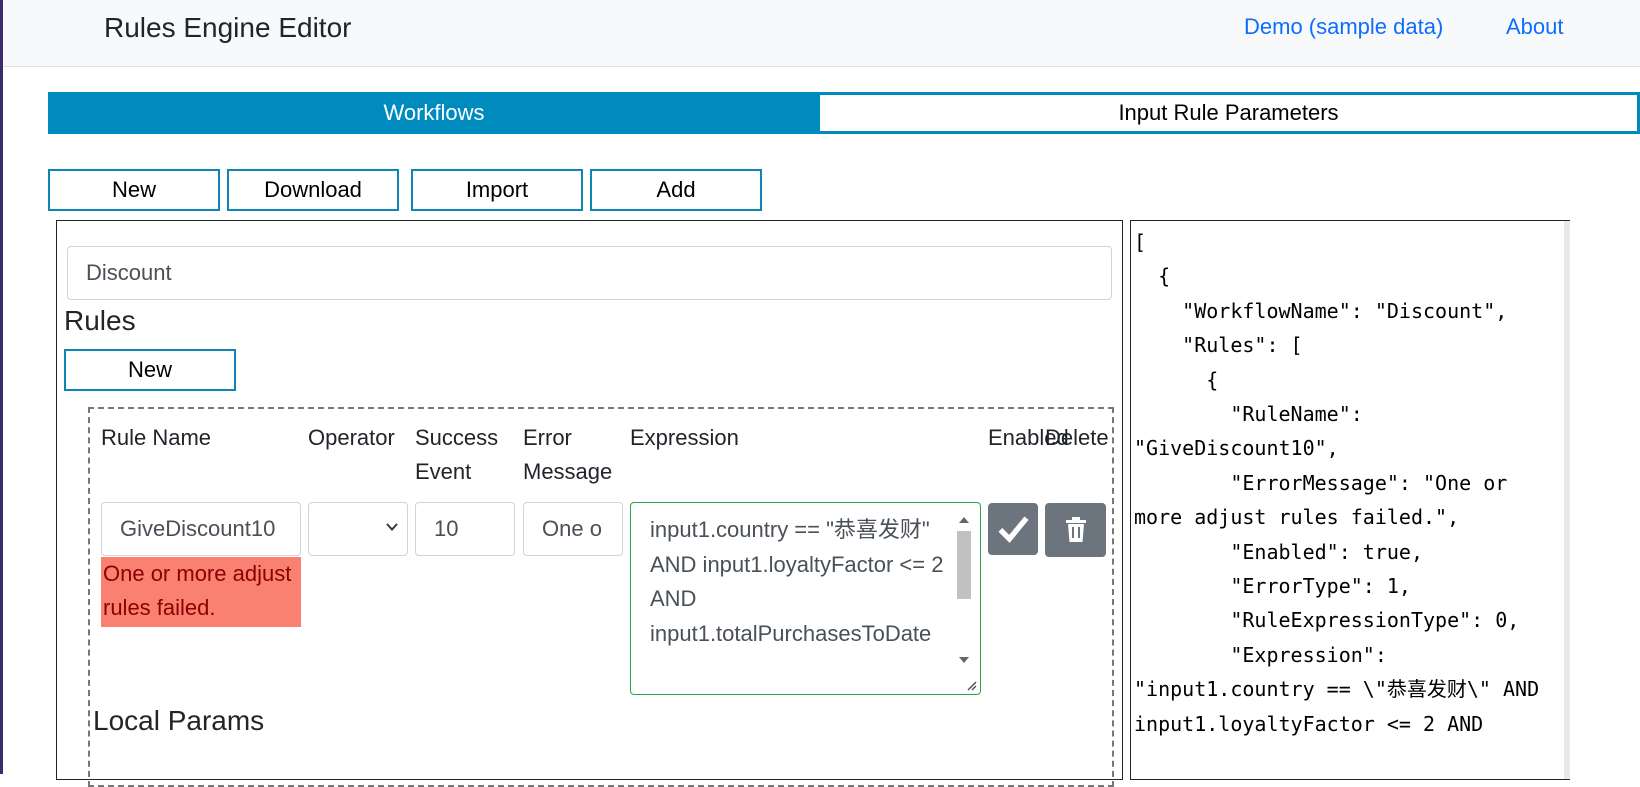 Image resolution: width=1640 pixels, height=787 pixels. Describe the element at coordinates (676, 190) in the screenshot. I see `add-button: Add` at that location.